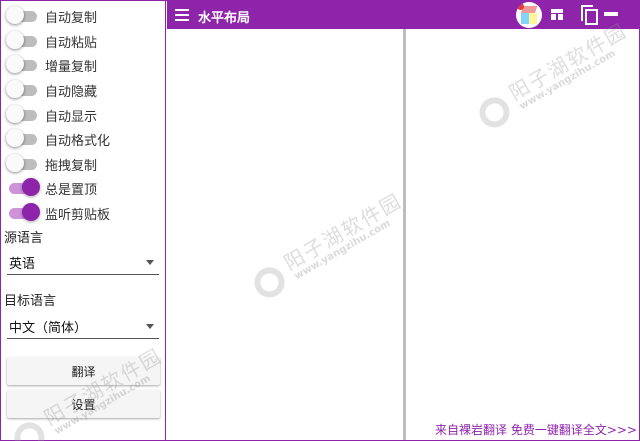  I want to click on switch-monitor-clipboard, so click(23, 212).